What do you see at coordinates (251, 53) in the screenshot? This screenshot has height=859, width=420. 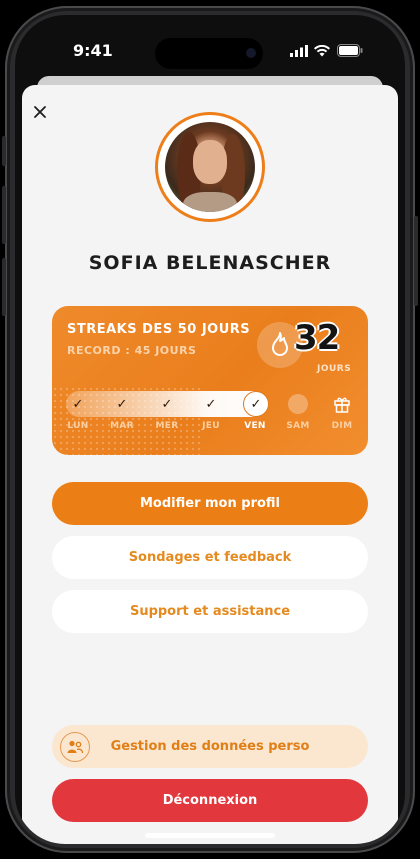 I see `camera-icon` at bounding box center [251, 53].